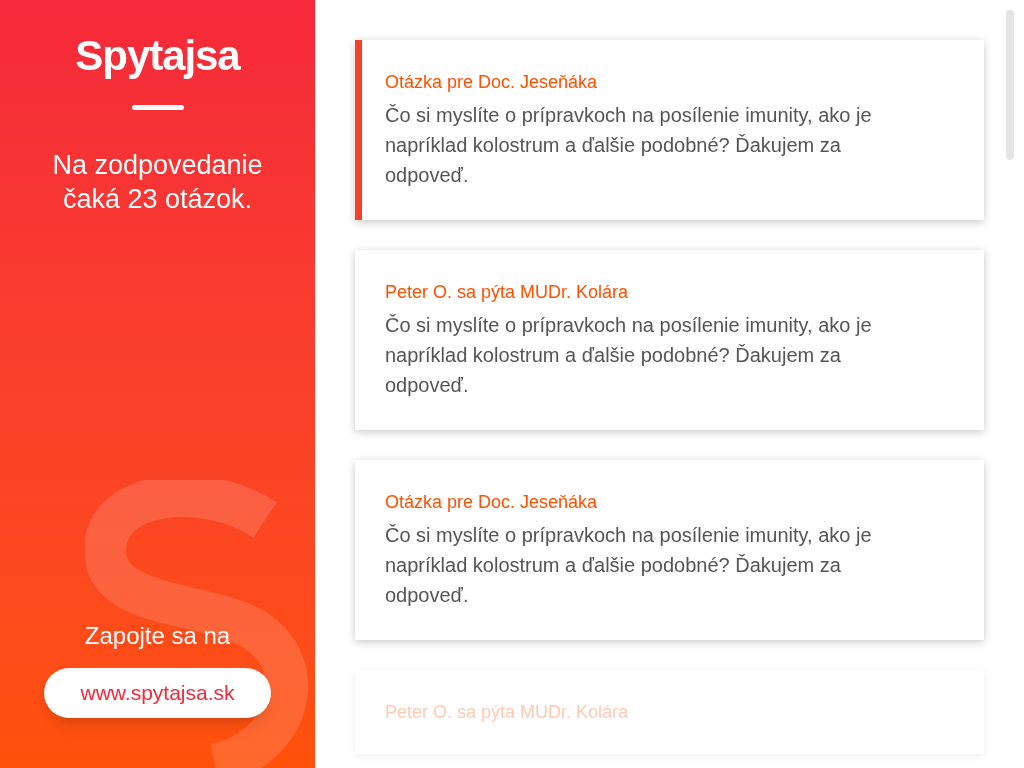 The image size is (1024, 768). What do you see at coordinates (1010, 85) in the screenshot?
I see `scrollbar-thumb` at bounding box center [1010, 85].